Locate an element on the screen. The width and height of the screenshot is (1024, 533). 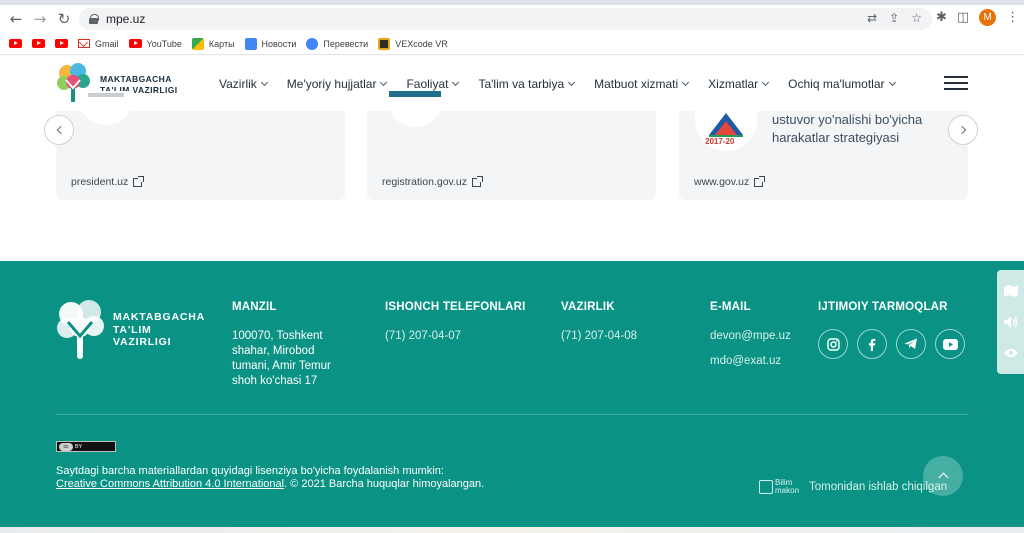
footer-logo-line: VAZIRLIGI is located at coordinates (142, 342).